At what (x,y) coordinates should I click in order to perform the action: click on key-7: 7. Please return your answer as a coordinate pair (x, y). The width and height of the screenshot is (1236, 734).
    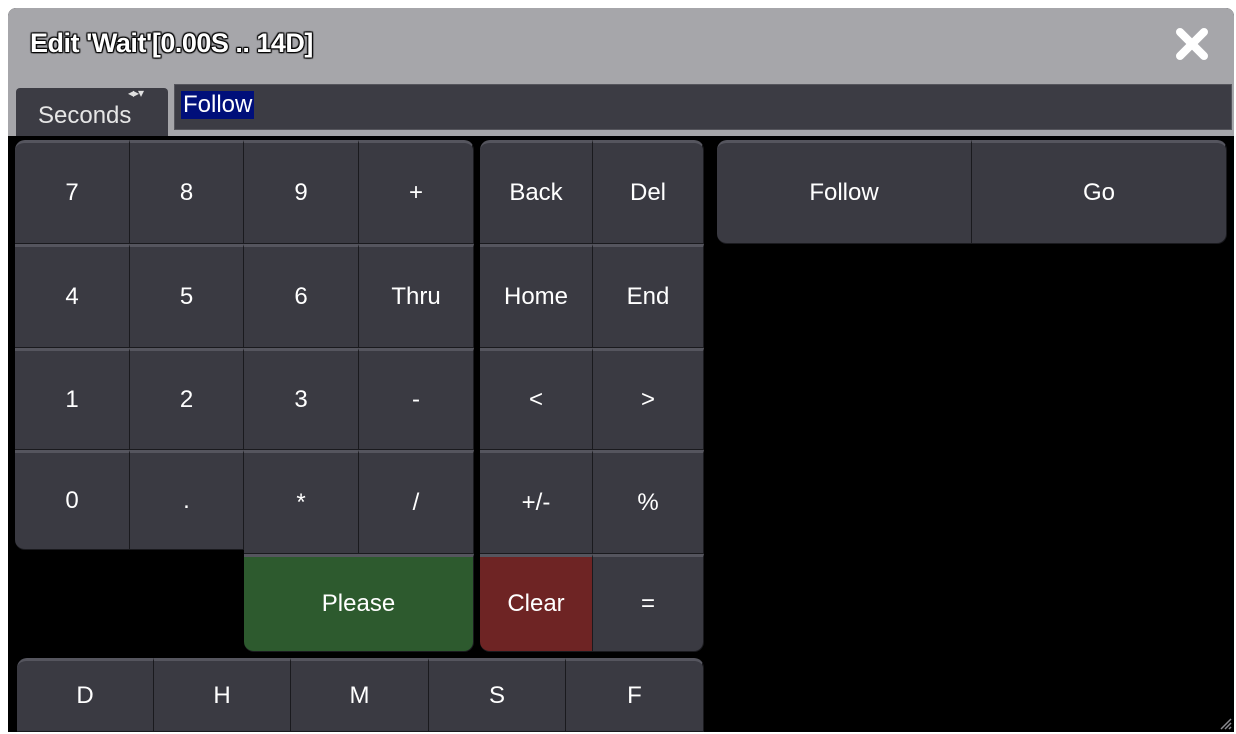
    Looking at the image, I should click on (72, 192).